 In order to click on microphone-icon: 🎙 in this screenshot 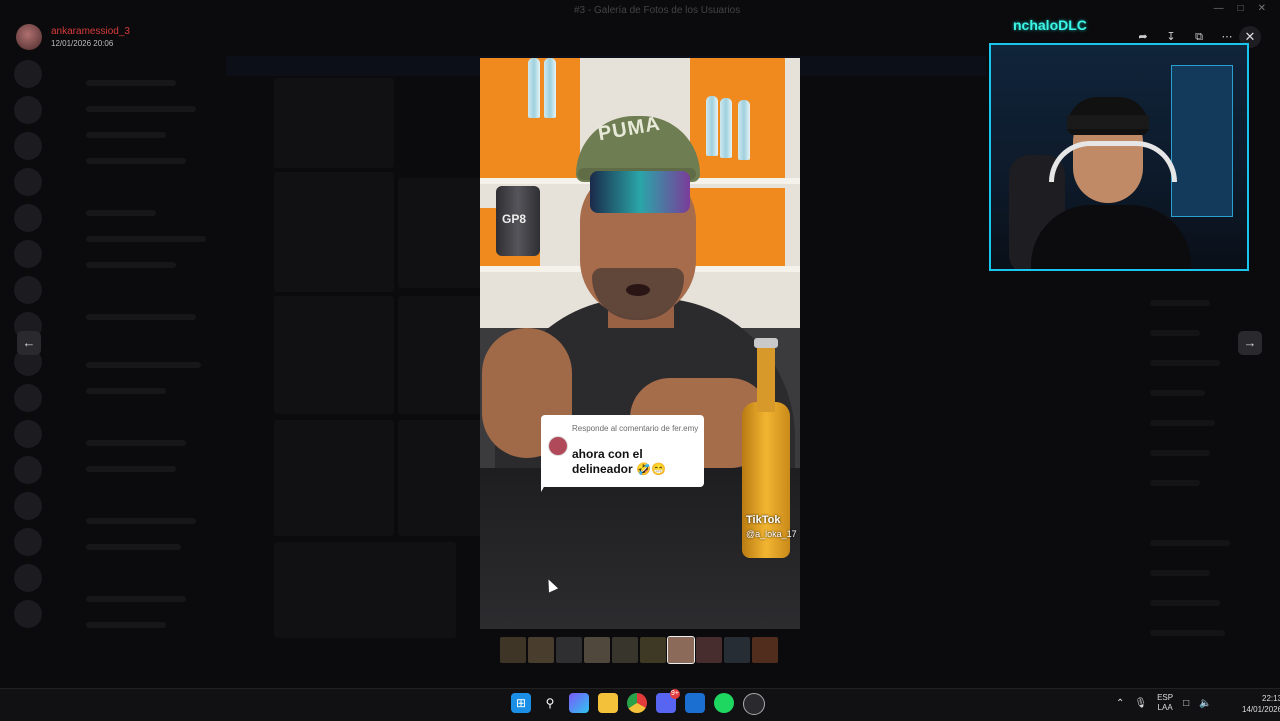, I will do `click(1140, 703)`.